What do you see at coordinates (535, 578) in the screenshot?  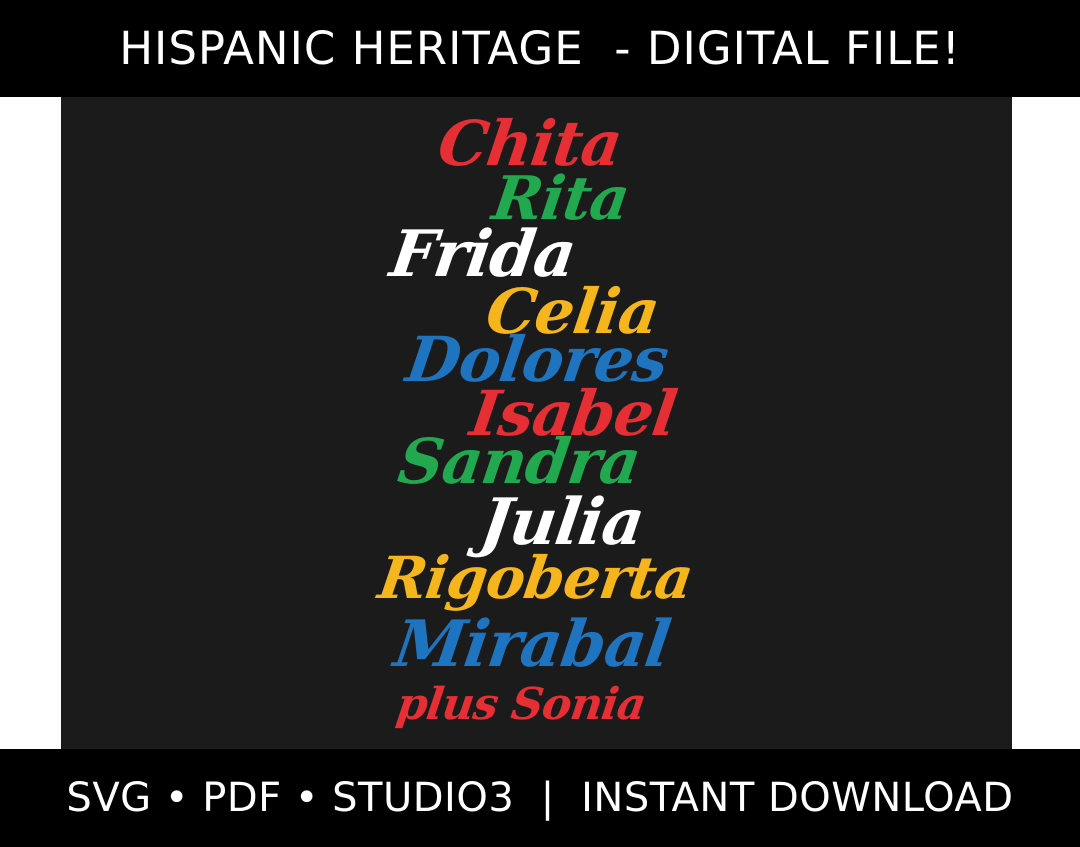 I see `name-rigoberta: Rigoberta` at bounding box center [535, 578].